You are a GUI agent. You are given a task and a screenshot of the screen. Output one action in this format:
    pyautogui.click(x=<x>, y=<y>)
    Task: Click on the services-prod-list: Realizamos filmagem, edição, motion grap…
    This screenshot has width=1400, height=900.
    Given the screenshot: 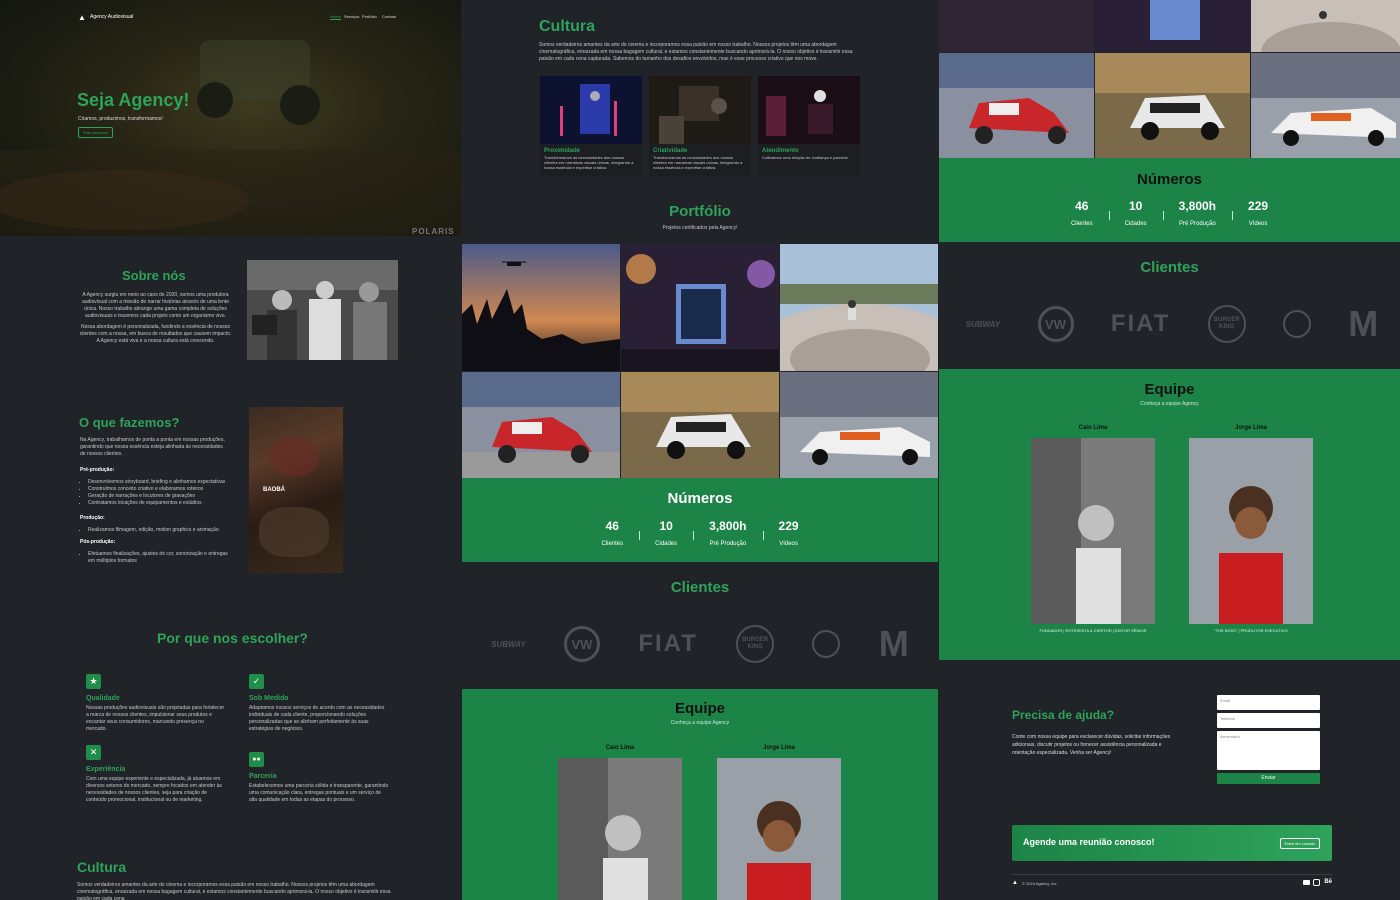 What is the action you would take?
    pyautogui.click(x=163, y=530)
    